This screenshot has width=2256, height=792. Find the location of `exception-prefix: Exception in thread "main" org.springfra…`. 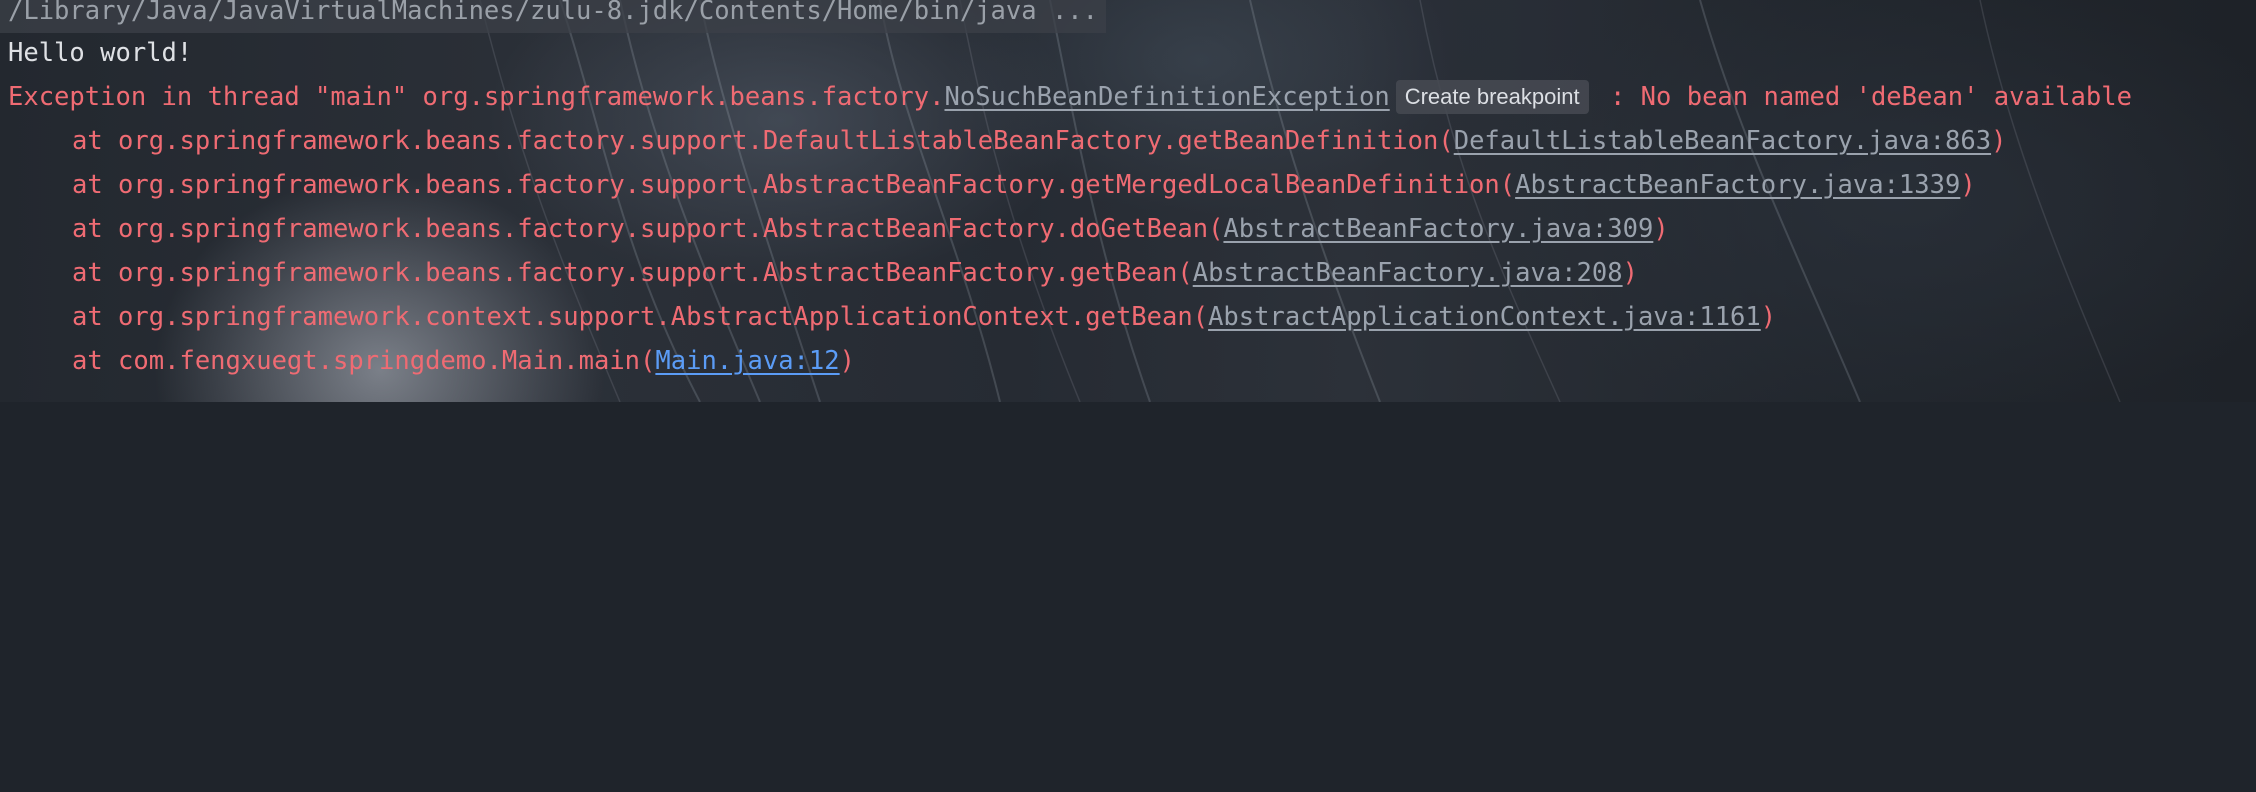

exception-prefix: Exception in thread "main" org.springfra… is located at coordinates (476, 97).